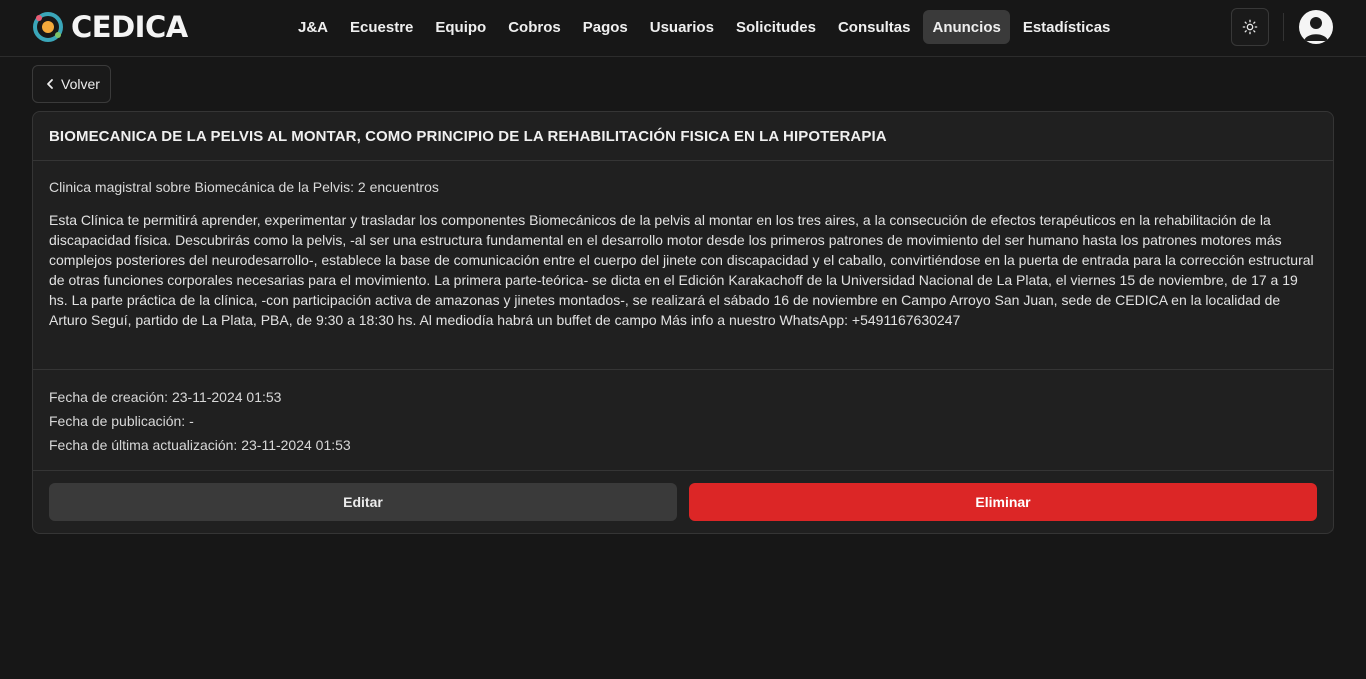 This screenshot has height=679, width=1366. What do you see at coordinates (80, 84) in the screenshot?
I see `back-button-label: Volver` at bounding box center [80, 84].